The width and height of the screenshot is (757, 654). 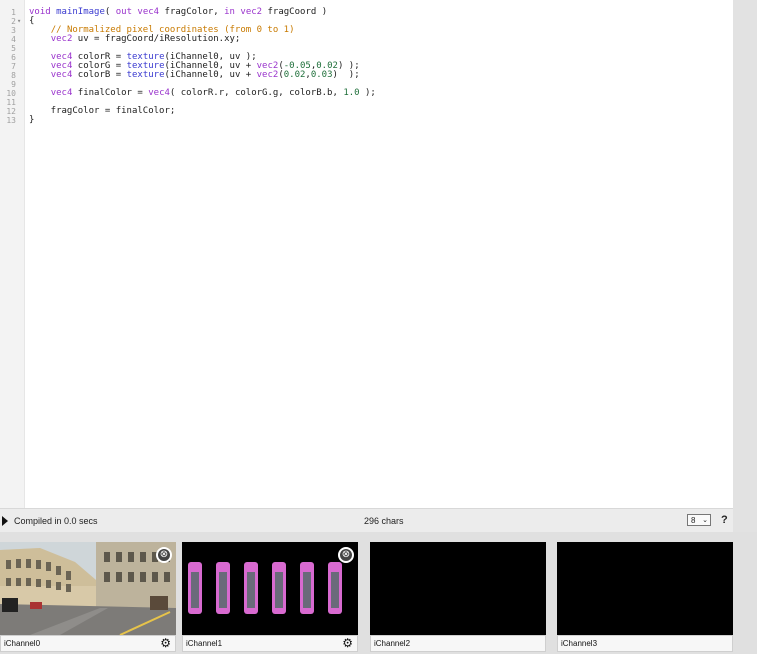 What do you see at coordinates (579, 643) in the screenshot?
I see `channel-3-name: iChannel3` at bounding box center [579, 643].